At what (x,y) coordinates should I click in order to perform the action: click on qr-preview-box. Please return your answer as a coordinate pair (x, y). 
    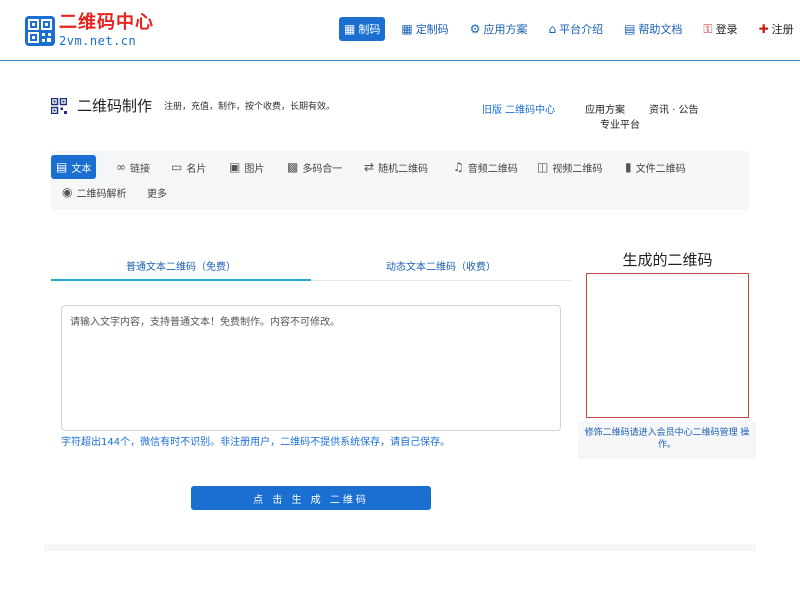
    Looking at the image, I should click on (667, 345).